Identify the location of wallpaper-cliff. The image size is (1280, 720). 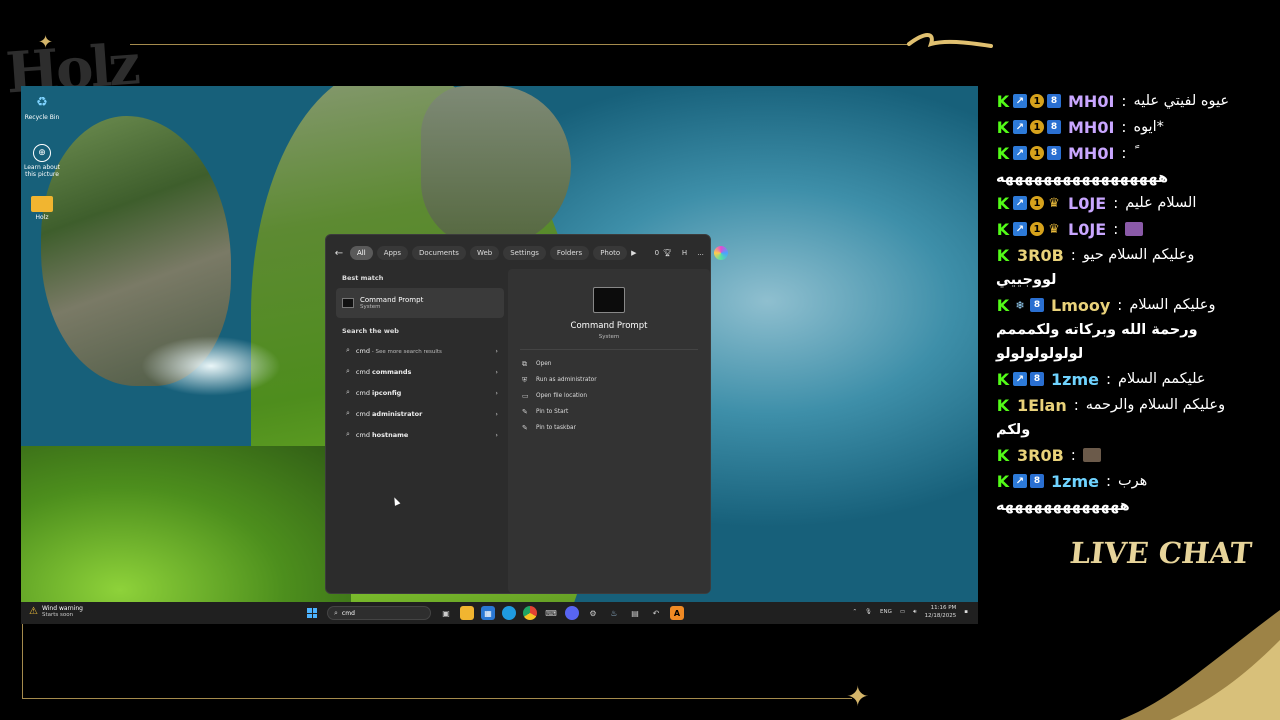
(496, 166).